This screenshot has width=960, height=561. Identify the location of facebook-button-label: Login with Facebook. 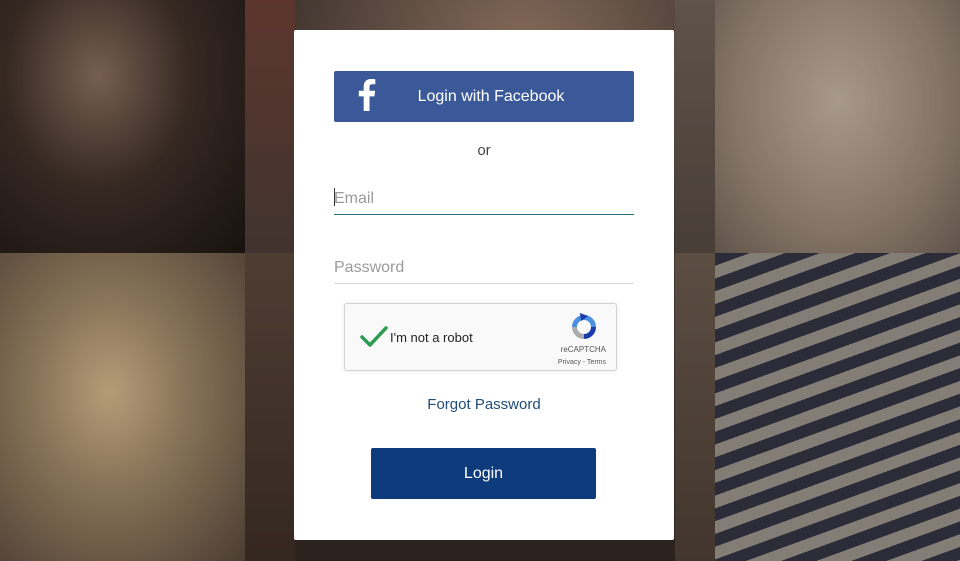
(491, 96).